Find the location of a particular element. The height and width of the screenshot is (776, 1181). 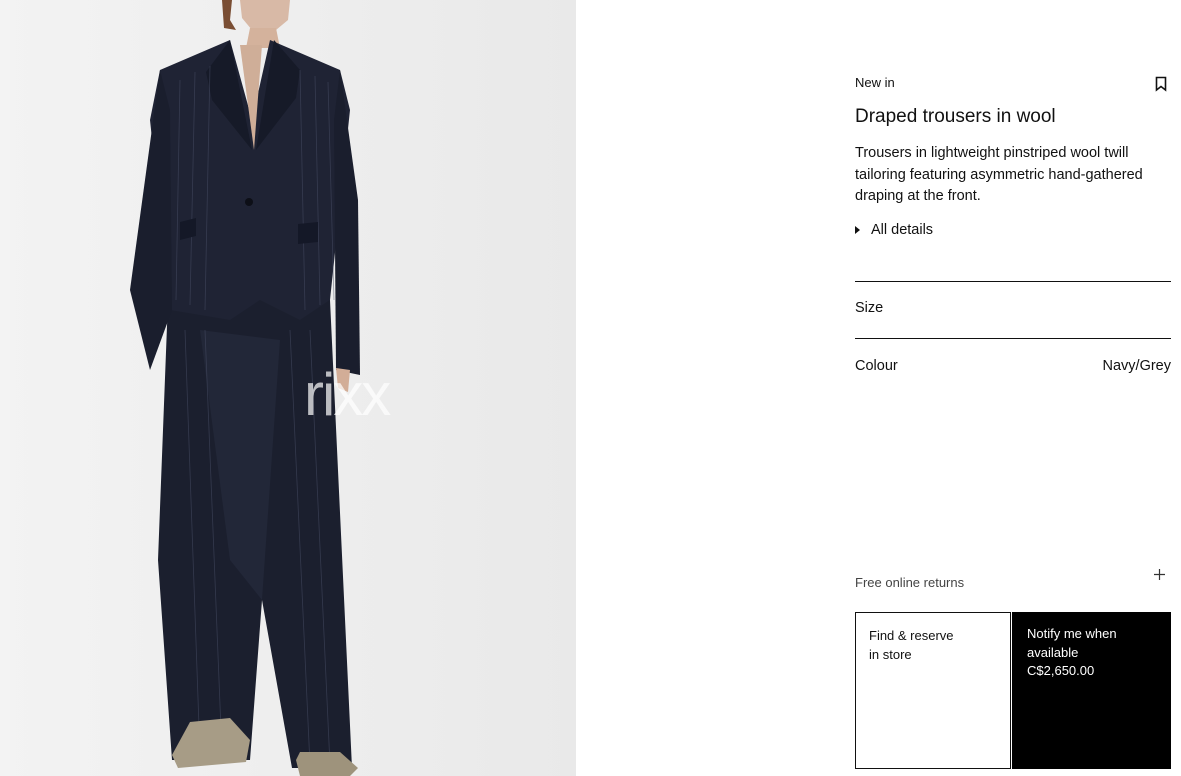

colour-label: Colour is located at coordinates (876, 366).